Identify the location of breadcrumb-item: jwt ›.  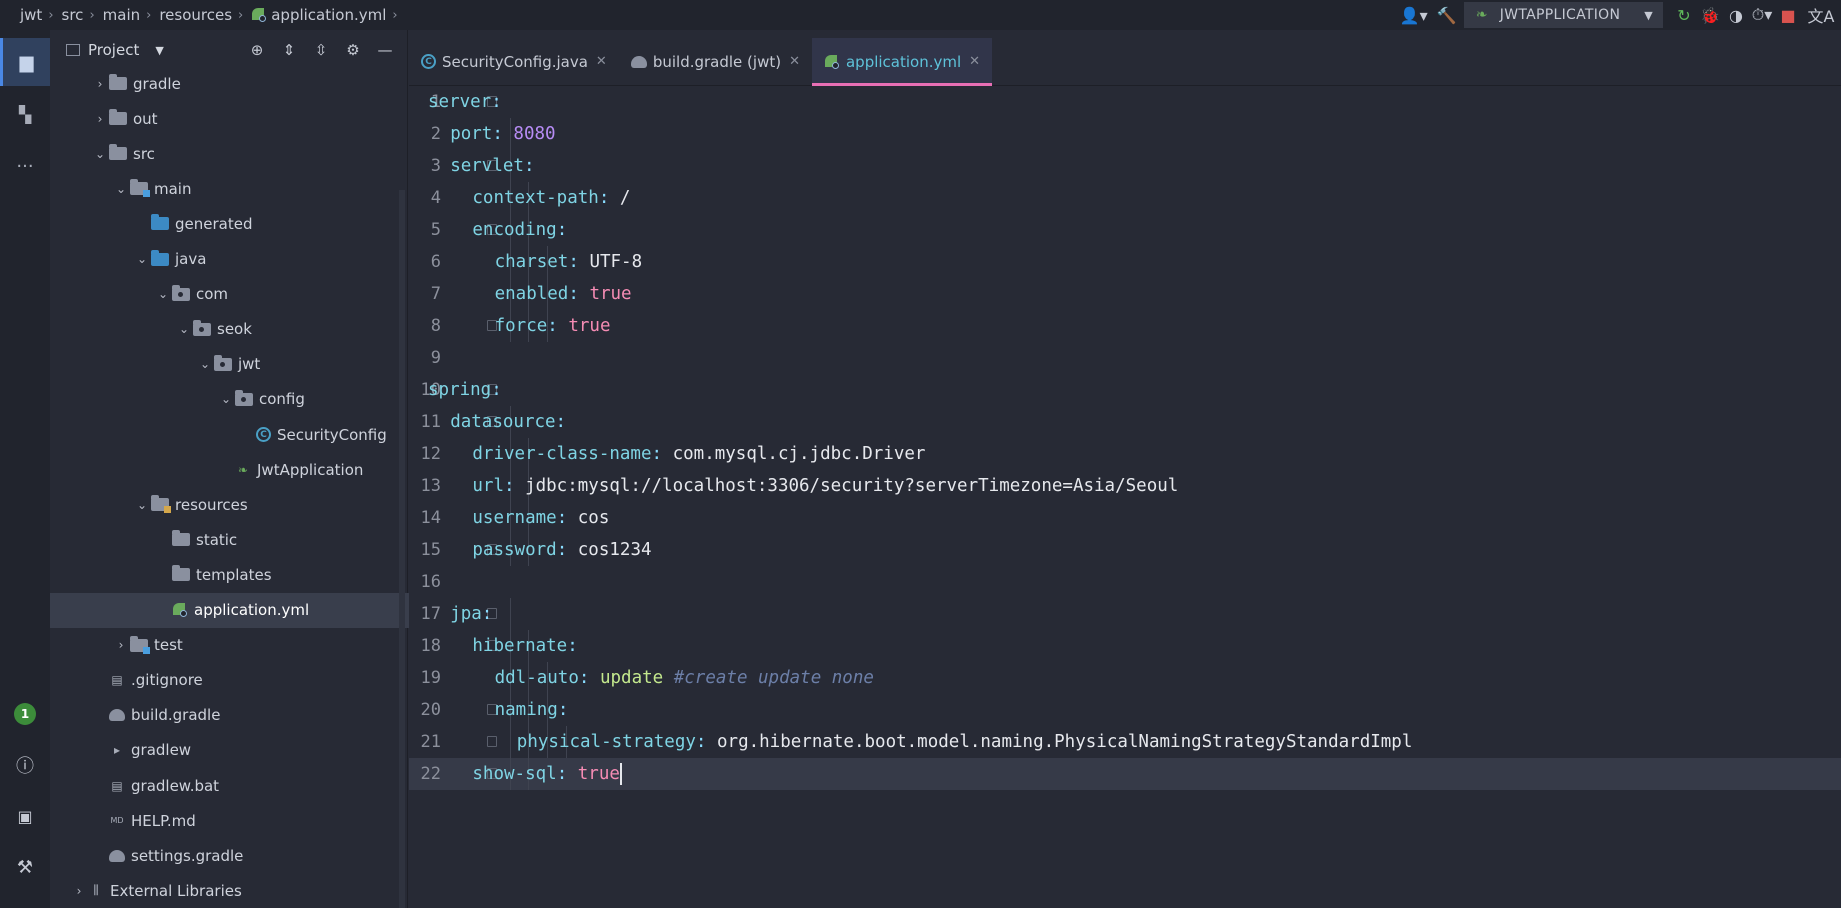
(41, 15).